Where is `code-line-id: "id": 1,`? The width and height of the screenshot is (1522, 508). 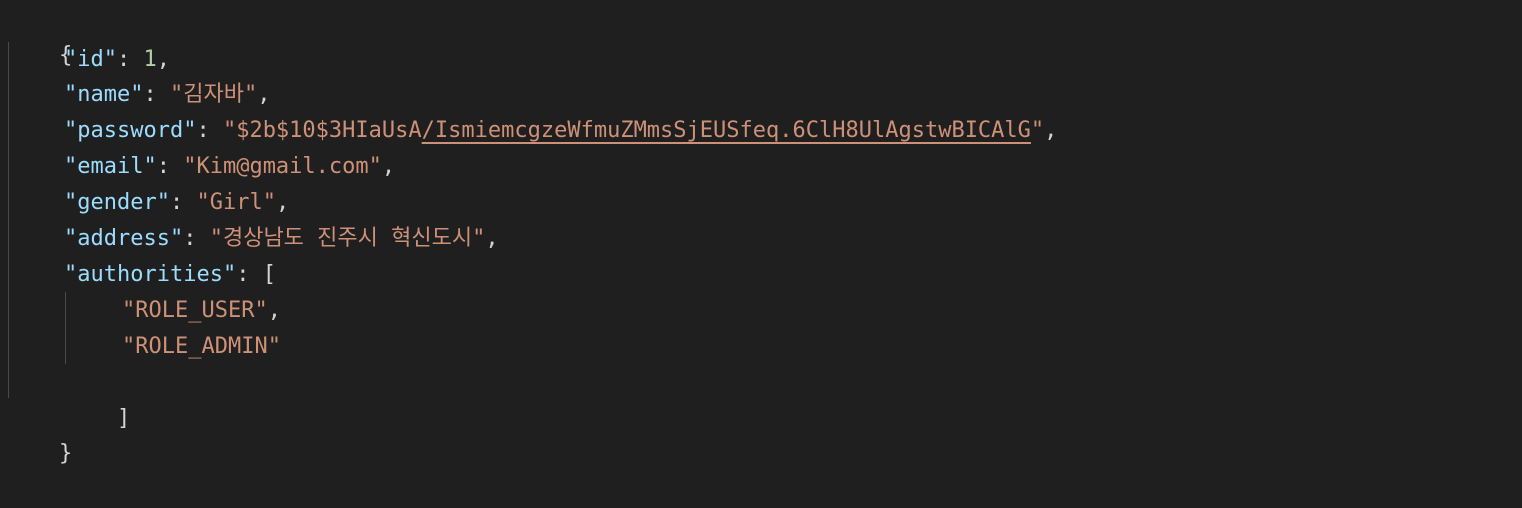 code-line-id: "id": 1, is located at coordinates (117, 60).